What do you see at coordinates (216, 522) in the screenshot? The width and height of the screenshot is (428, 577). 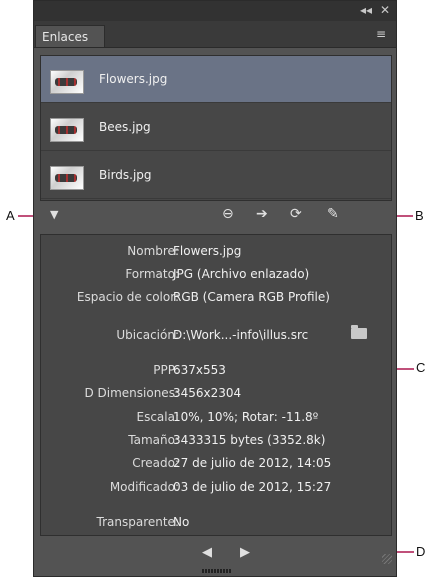 I see `info-row-transparente: Transparente: No` at bounding box center [216, 522].